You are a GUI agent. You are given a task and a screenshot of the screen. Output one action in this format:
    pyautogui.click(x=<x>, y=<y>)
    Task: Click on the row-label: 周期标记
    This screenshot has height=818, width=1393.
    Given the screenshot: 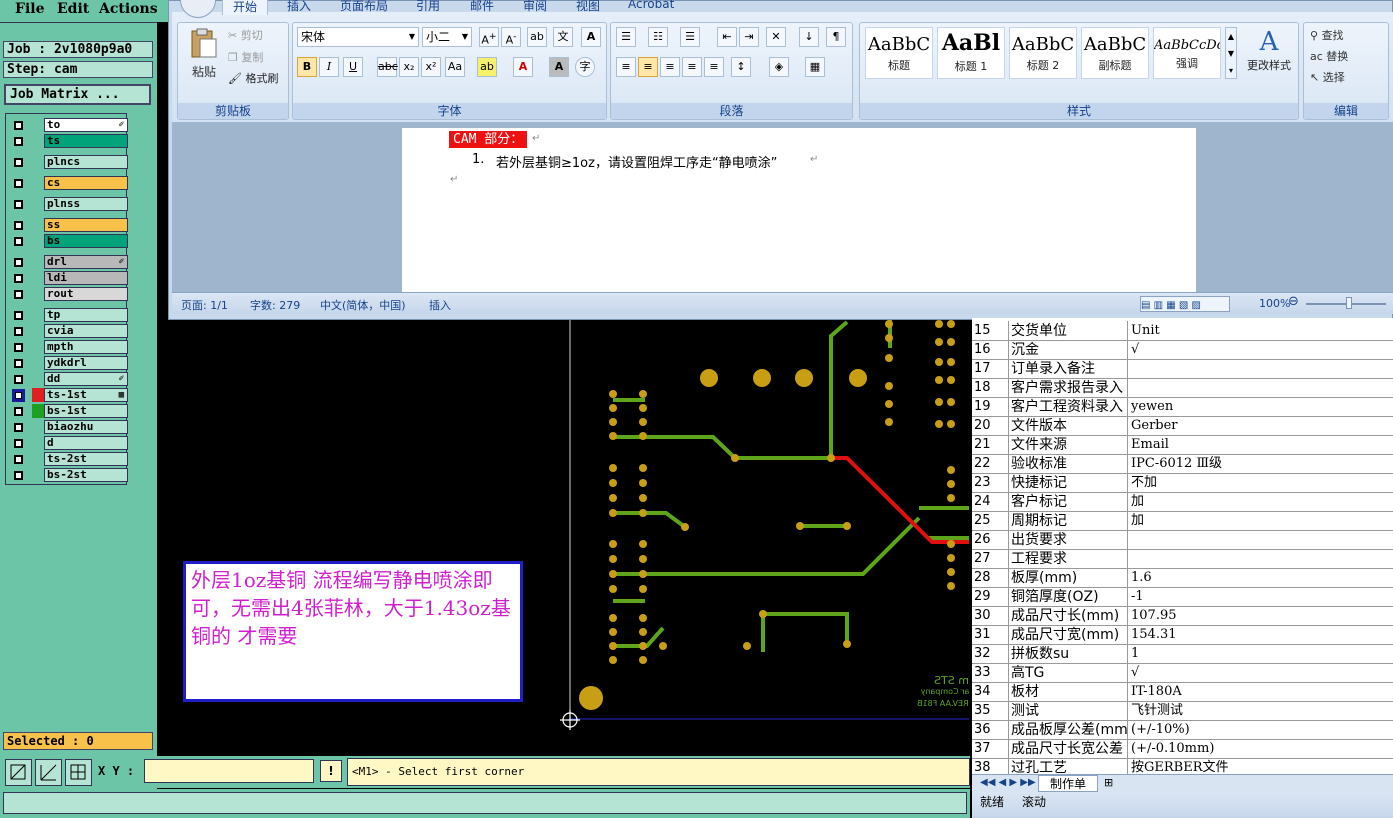 What is the action you would take?
    pyautogui.click(x=1067, y=520)
    